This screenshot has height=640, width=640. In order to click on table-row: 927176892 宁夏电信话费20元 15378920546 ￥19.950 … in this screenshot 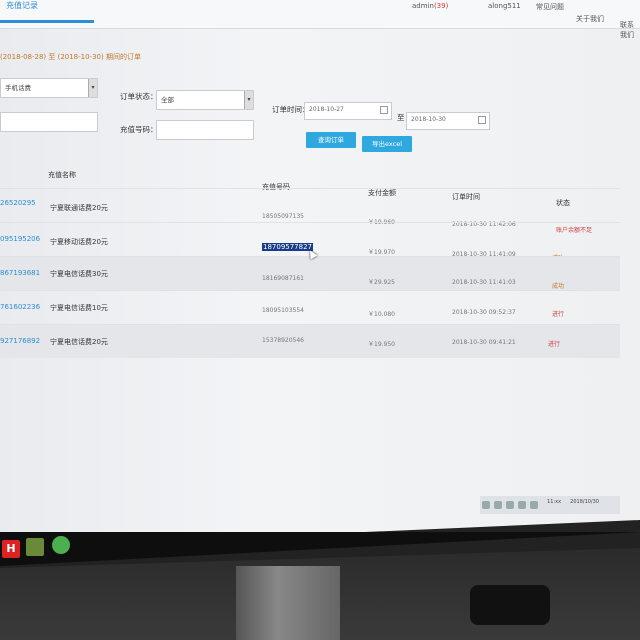, I will do `click(310, 341)`.